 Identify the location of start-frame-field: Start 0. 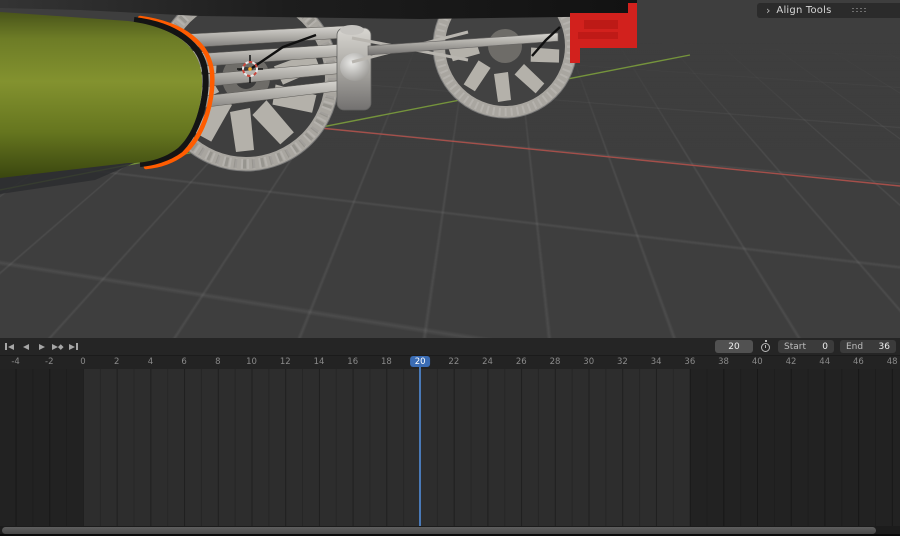
(806, 346).